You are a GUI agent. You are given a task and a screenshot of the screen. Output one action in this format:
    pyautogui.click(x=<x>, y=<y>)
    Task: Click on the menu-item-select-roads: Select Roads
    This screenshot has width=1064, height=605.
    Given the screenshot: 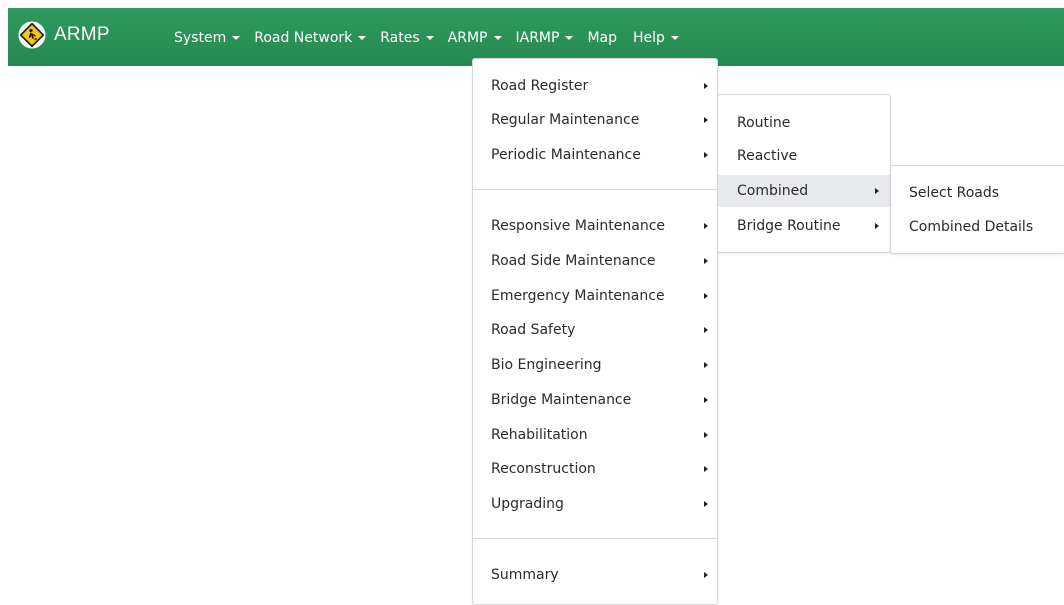 What is the action you would take?
    pyautogui.click(x=977, y=193)
    